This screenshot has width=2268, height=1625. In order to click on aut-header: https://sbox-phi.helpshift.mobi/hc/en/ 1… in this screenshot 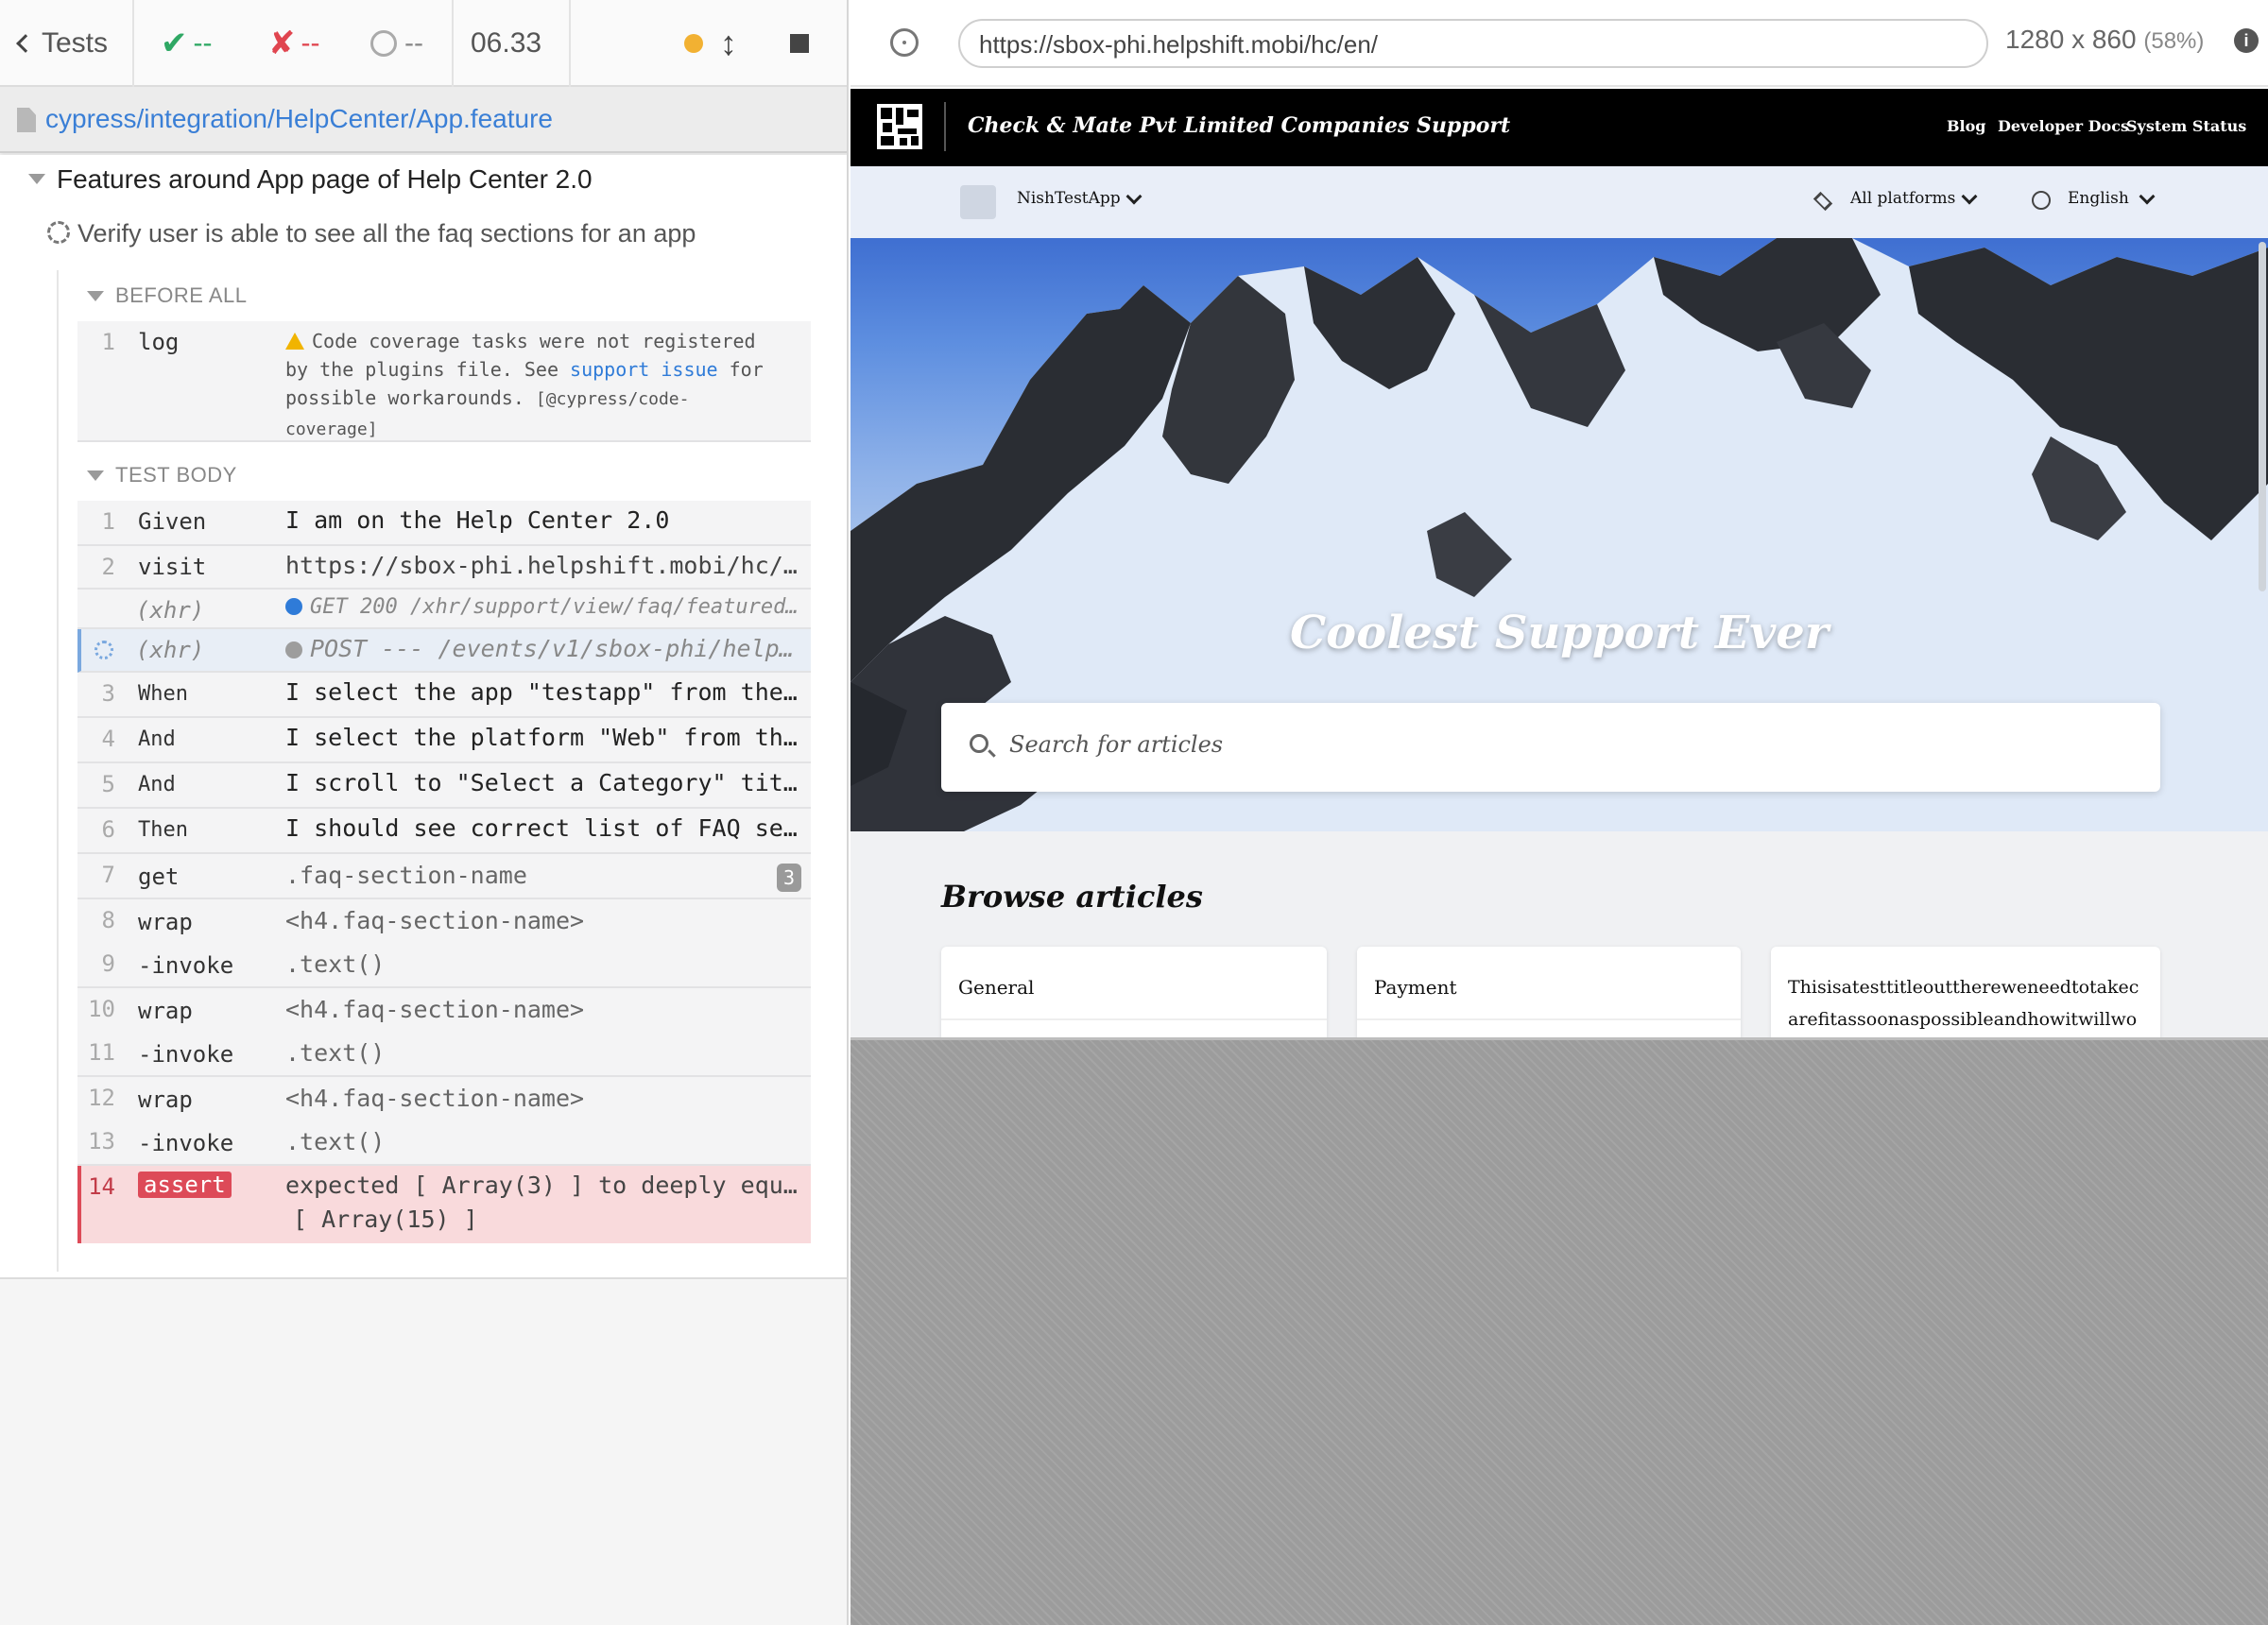, I will do `click(1559, 43)`.